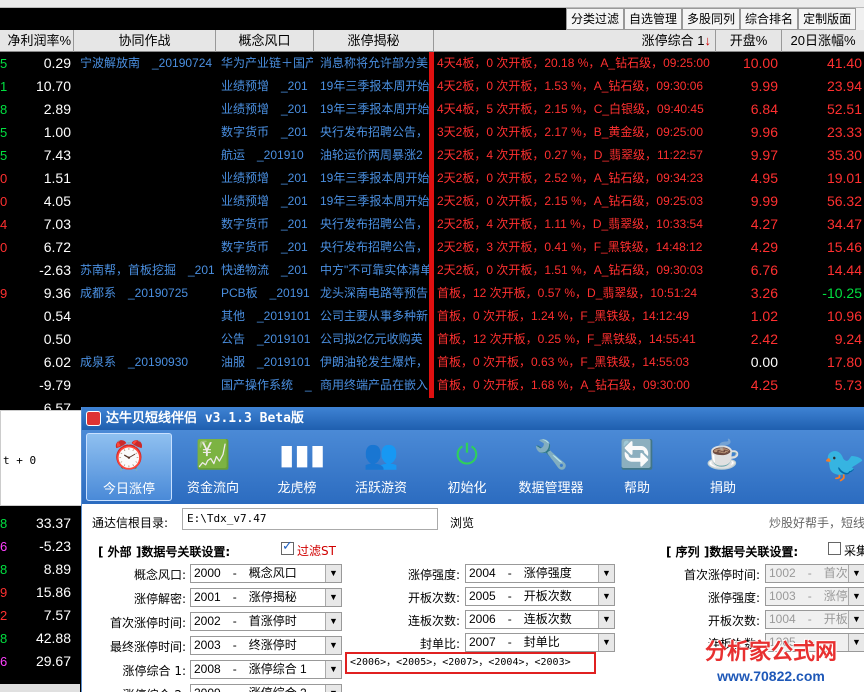 This screenshot has width=864, height=692. I want to click on tab-initialize: ⏻ 初始化, so click(467, 467).